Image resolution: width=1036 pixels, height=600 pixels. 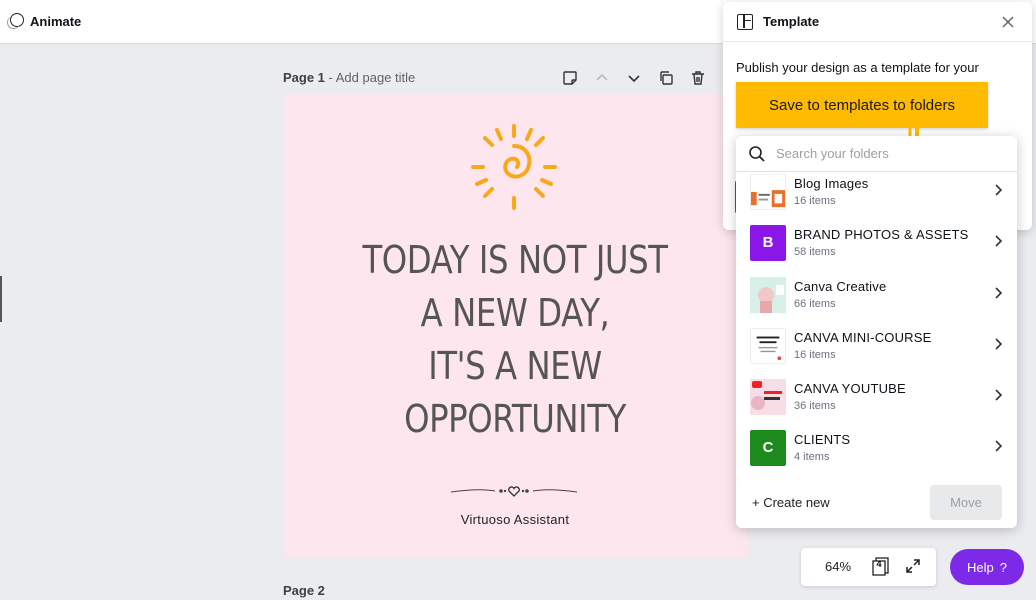 What do you see at coordinates (304, 590) in the screenshot?
I see `page-2-label: Page 2` at bounding box center [304, 590].